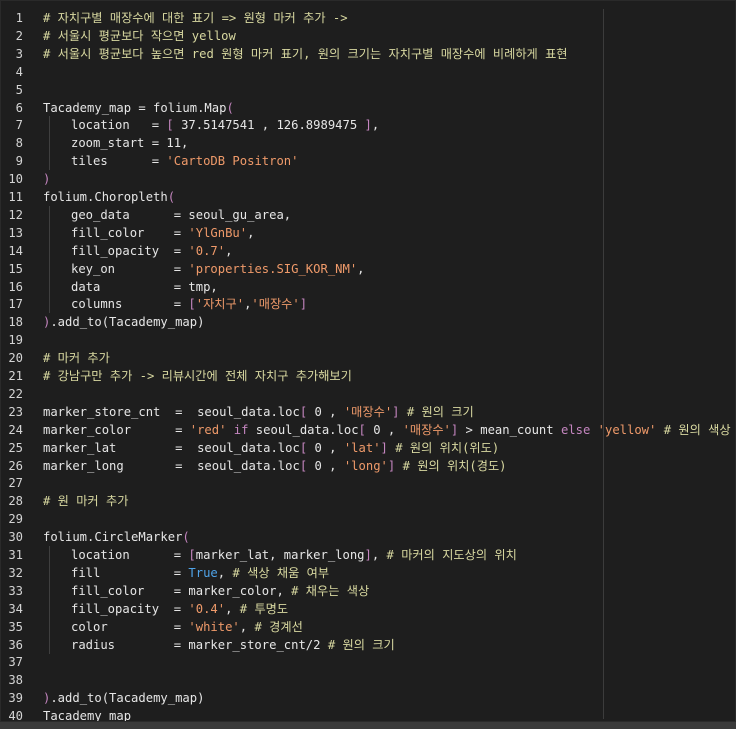 The width and height of the screenshot is (736, 729). I want to click on code-token-default: fill_color = marker_color,, so click(181, 590).